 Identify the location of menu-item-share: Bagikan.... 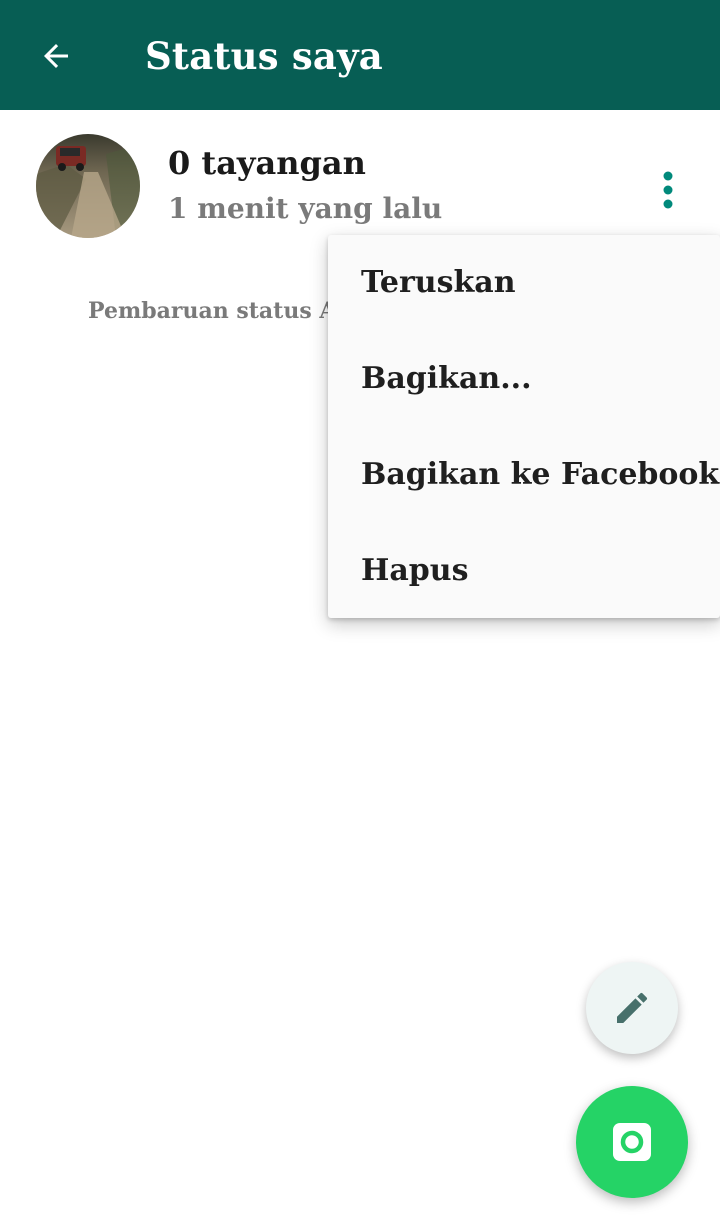
(524, 379).